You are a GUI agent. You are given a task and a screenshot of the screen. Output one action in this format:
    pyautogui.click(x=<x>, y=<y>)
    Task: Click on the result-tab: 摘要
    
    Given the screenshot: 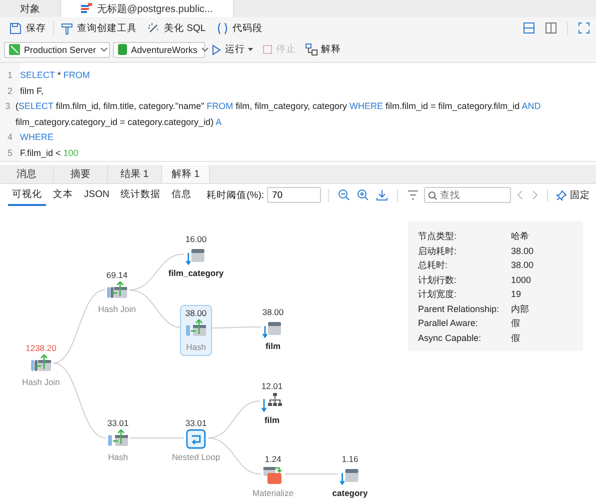 What is the action you would take?
    pyautogui.click(x=81, y=174)
    